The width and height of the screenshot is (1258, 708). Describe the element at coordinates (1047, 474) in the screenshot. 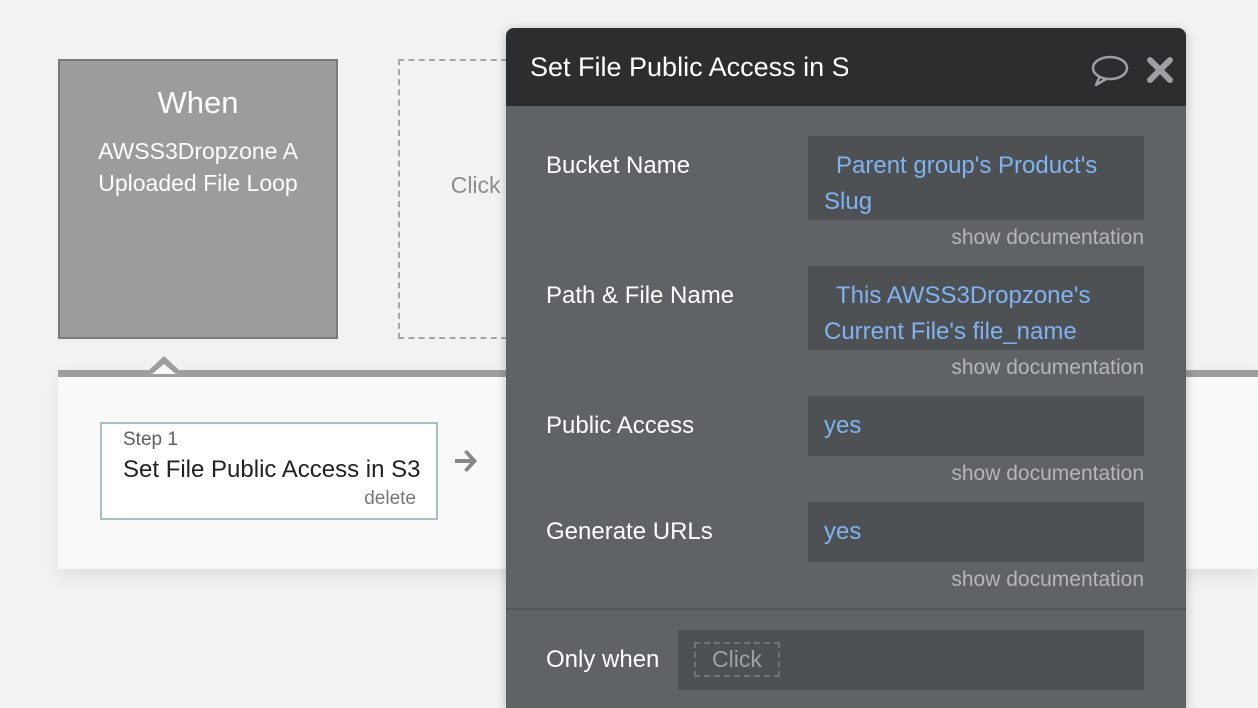

I see `public-access-doc-link: show documentation` at that location.